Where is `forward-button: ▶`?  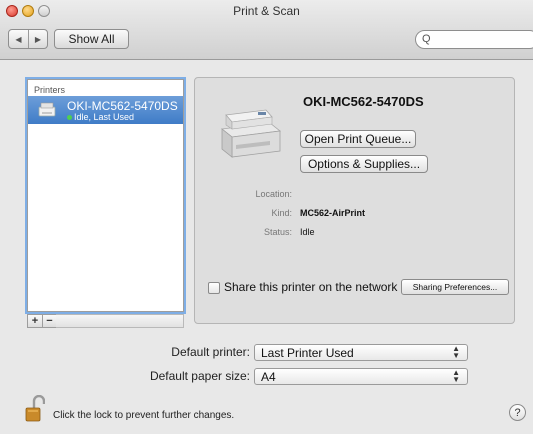
forward-button: ▶ is located at coordinates (37, 39).